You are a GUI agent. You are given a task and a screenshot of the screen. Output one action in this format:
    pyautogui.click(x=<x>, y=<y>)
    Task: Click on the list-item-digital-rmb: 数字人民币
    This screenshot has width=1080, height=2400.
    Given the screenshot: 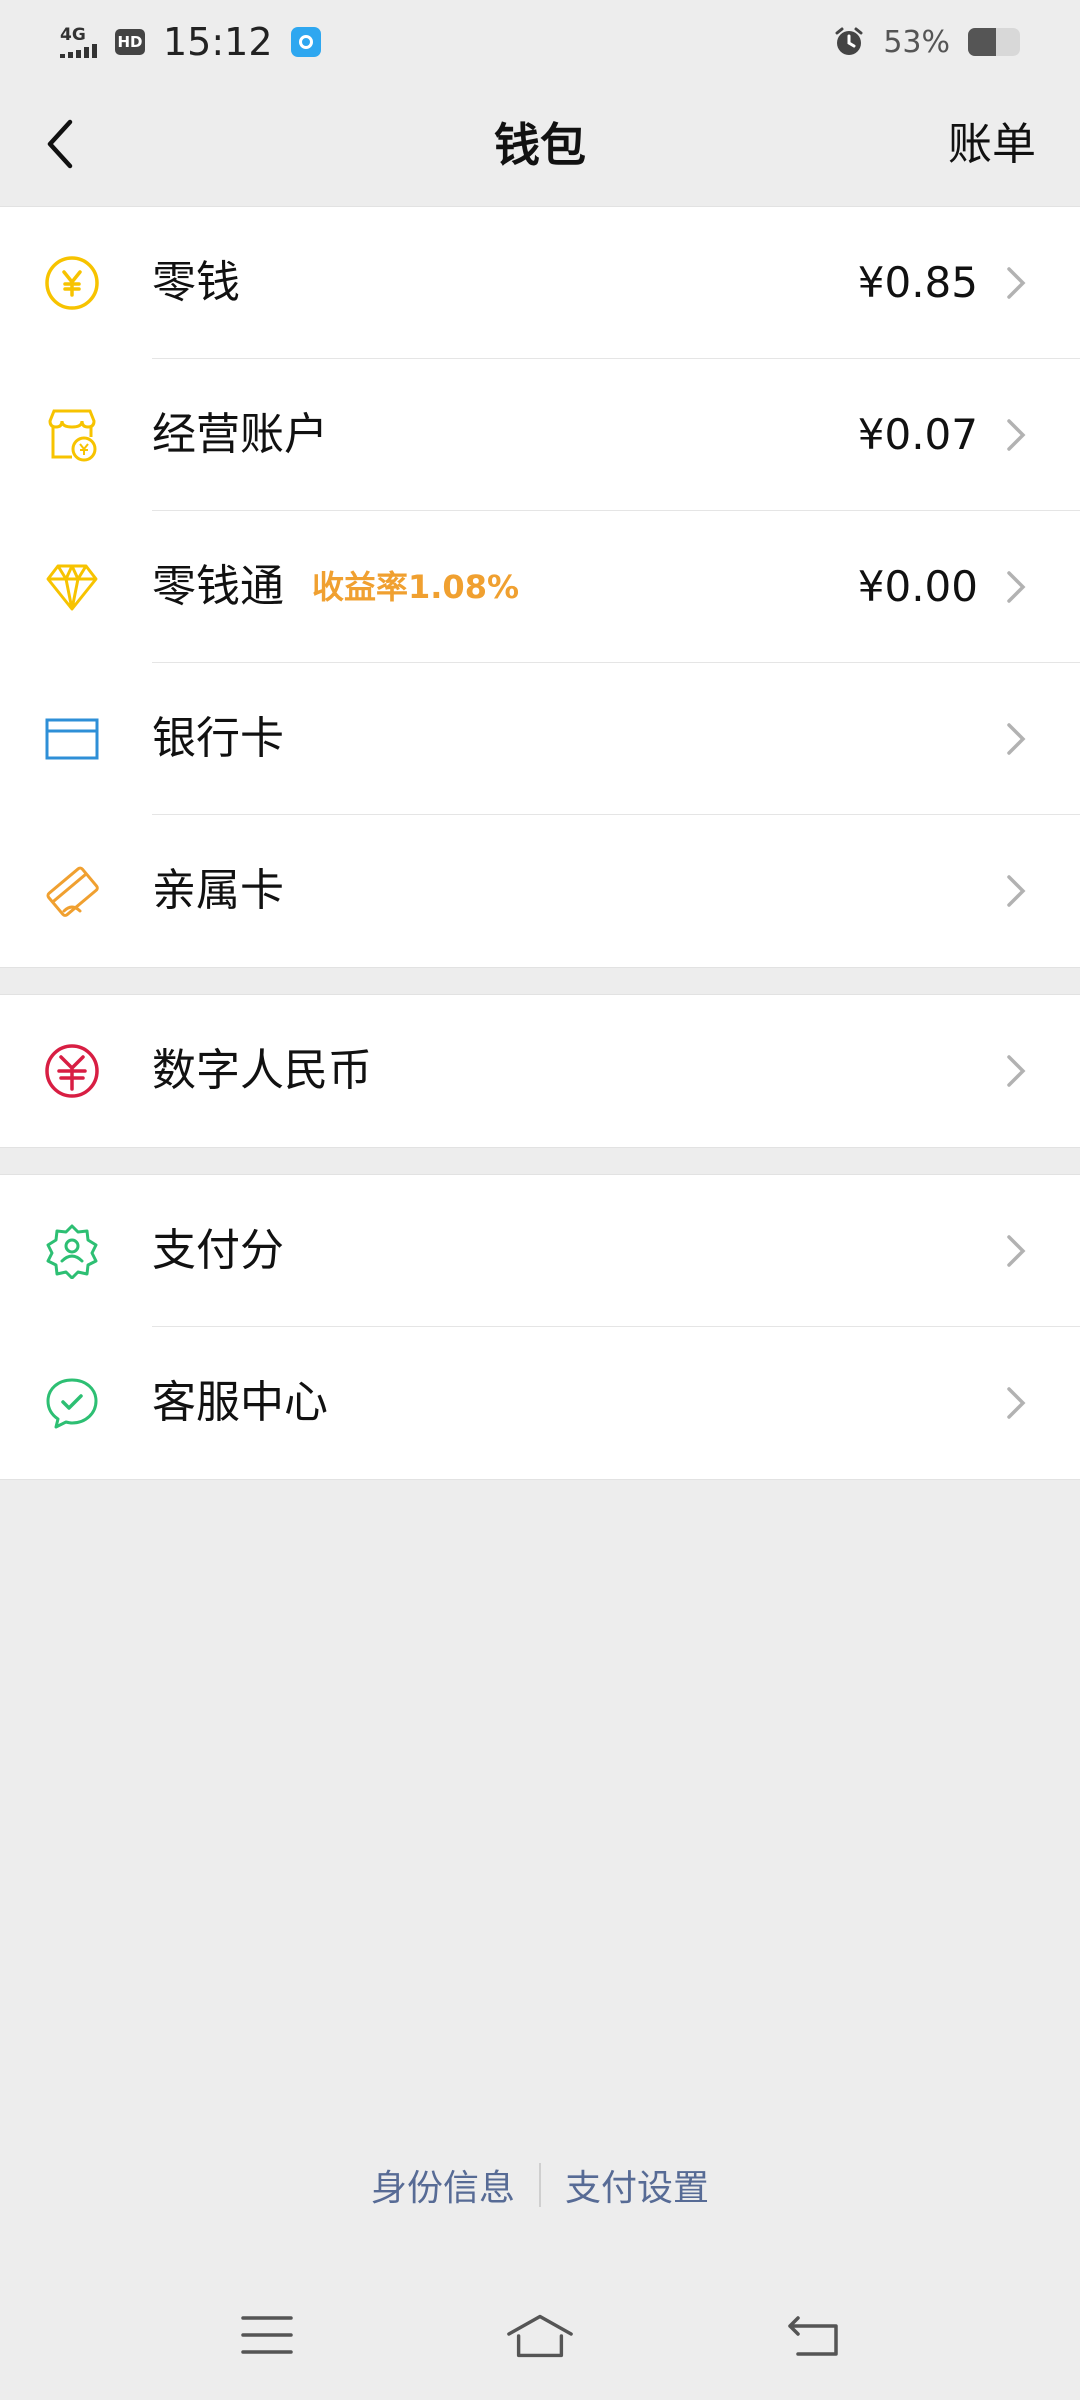 What is the action you would take?
    pyautogui.click(x=540, y=1071)
    